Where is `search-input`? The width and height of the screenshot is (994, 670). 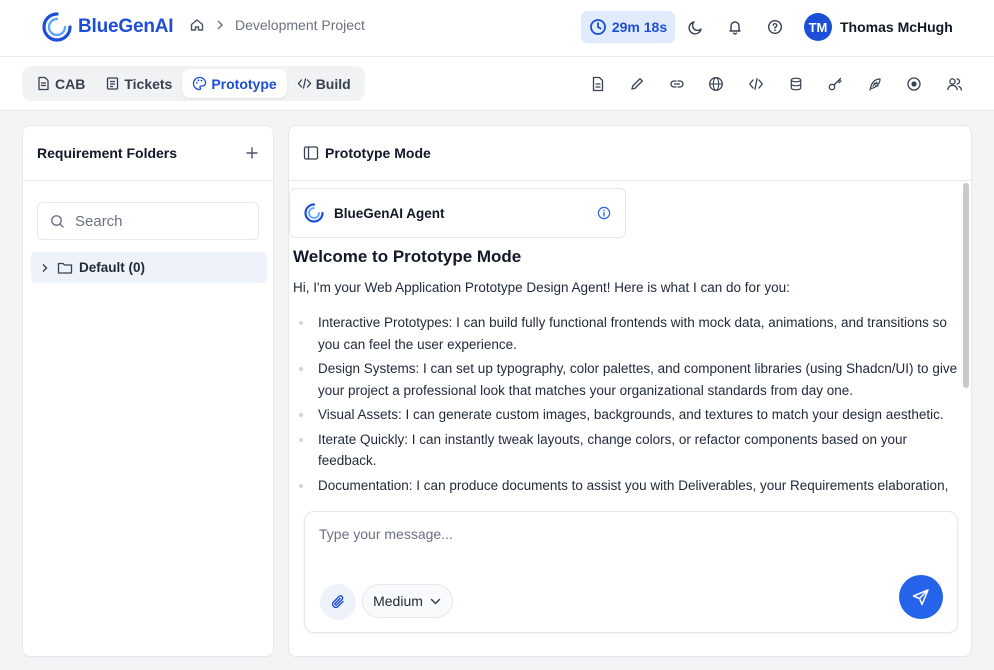 search-input is located at coordinates (160, 221).